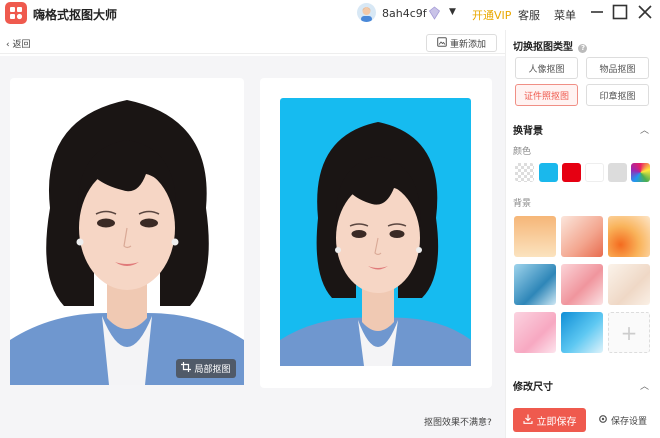 This screenshot has width=660, height=438. What do you see at coordinates (565, 15) in the screenshot?
I see `menu-link: 菜单` at bounding box center [565, 15].